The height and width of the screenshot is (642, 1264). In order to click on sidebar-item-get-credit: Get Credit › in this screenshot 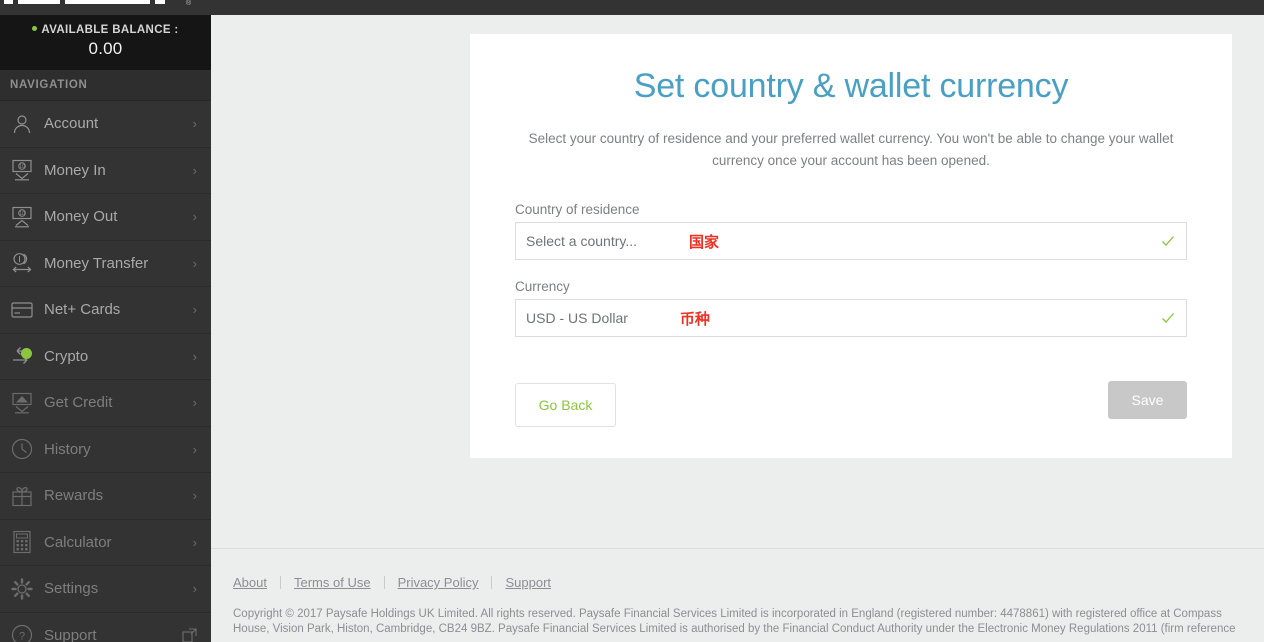, I will do `click(105, 403)`.